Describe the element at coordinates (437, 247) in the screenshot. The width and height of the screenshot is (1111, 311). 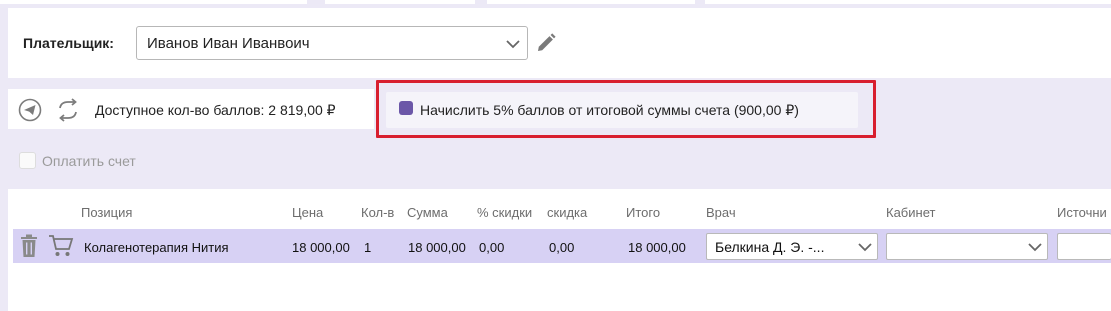
I see `row-sum: 18 000,00` at that location.